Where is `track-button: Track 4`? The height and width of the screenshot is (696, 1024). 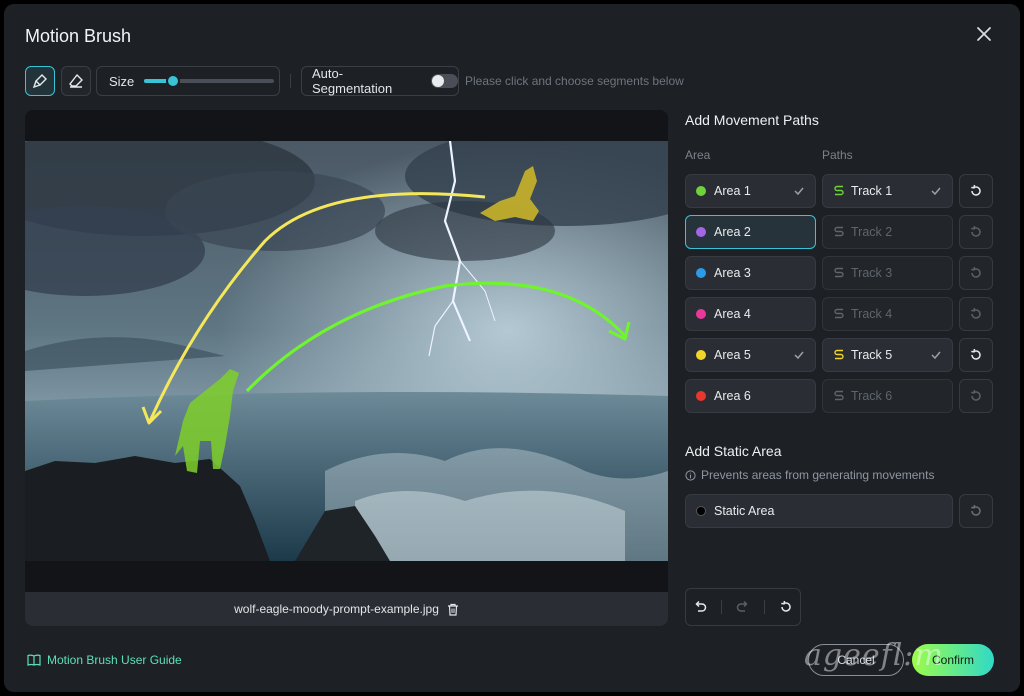
track-button: Track 4 is located at coordinates (887, 314).